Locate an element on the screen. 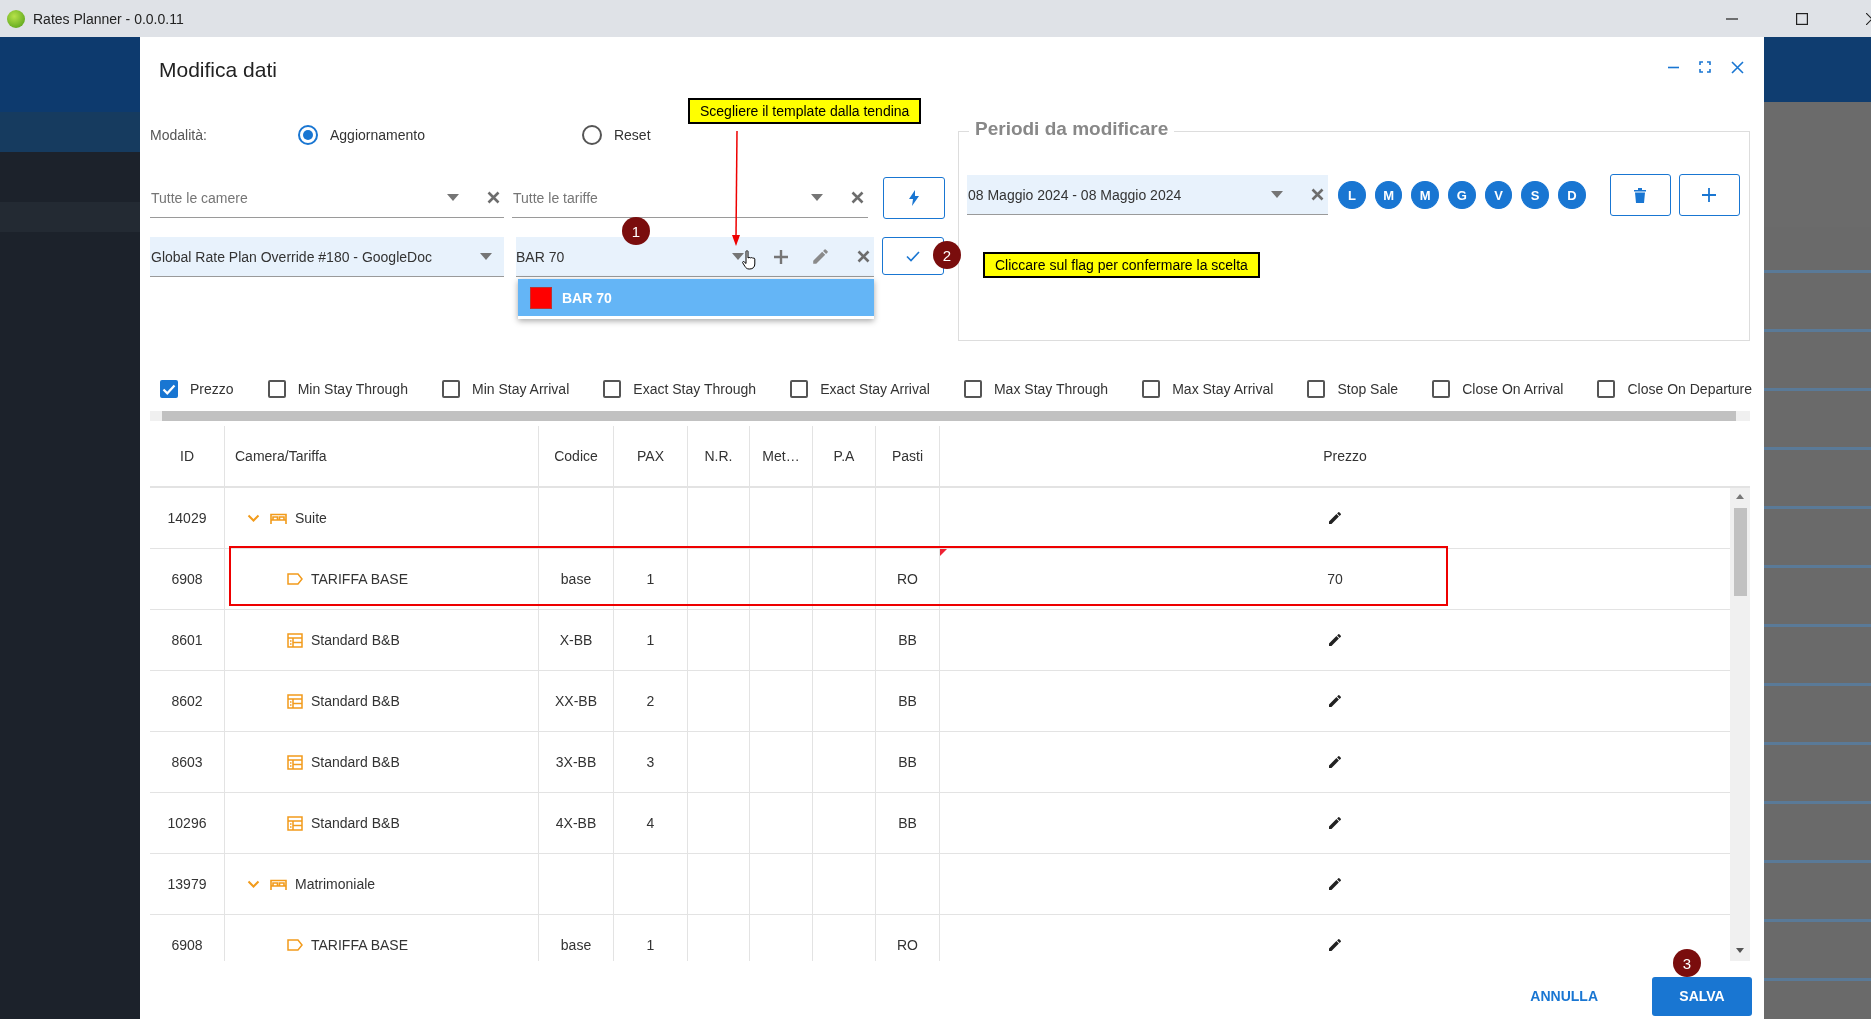 The image size is (1871, 1019). id-cell: 8602 is located at coordinates (187, 701).